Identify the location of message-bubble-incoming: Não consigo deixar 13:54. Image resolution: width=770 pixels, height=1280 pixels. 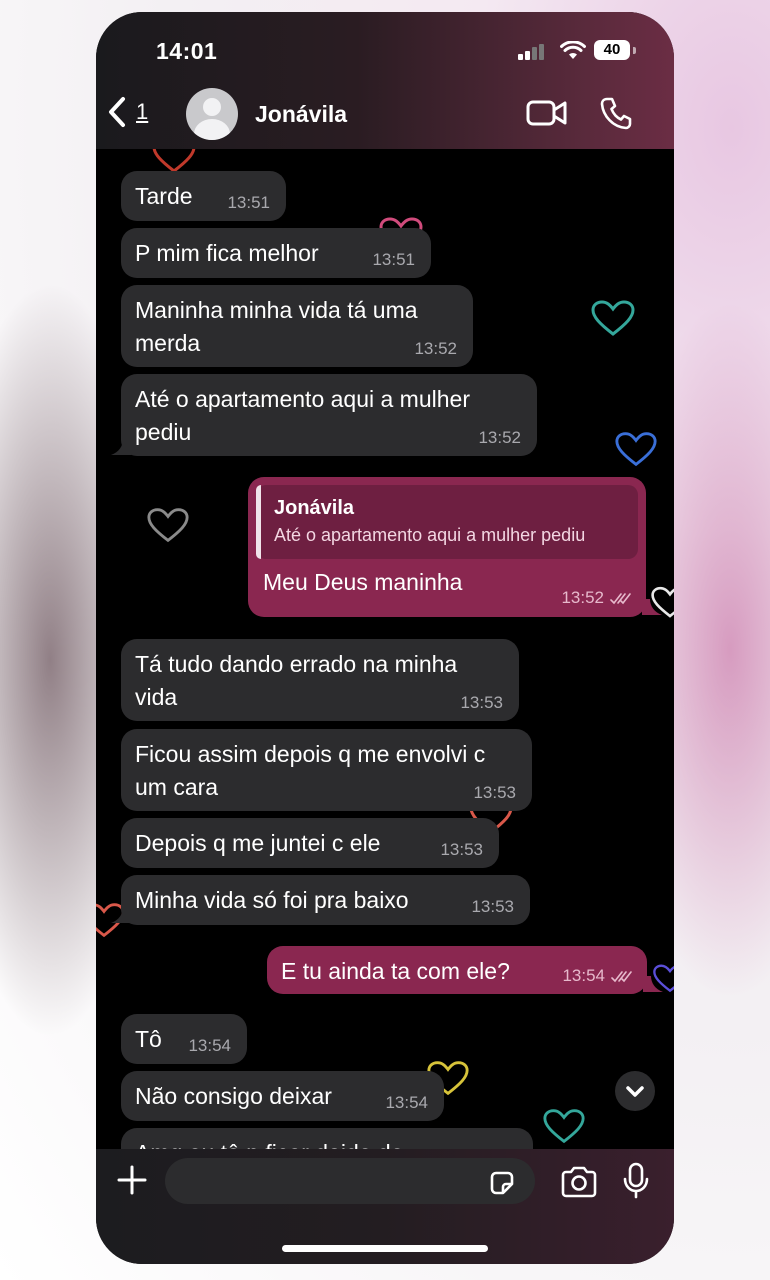
(282, 1096).